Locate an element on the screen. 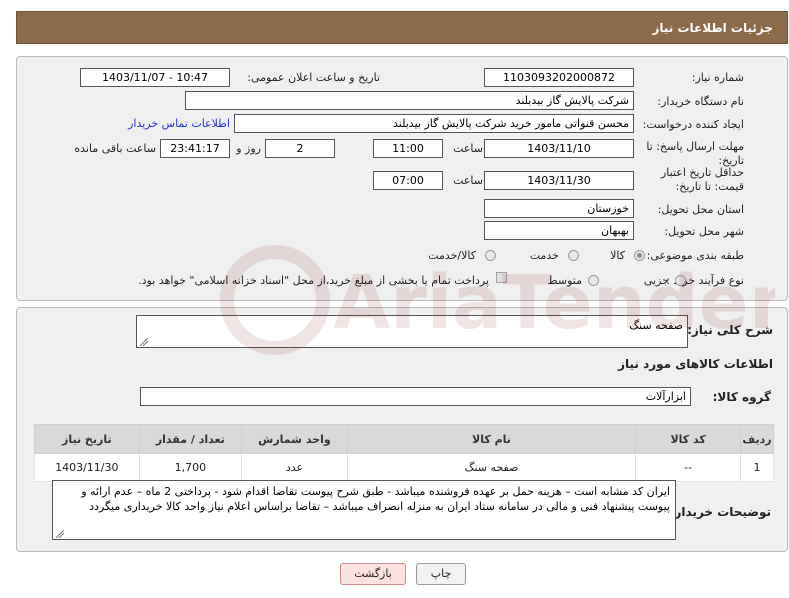 The image size is (789, 598). cell-name: صفحه سنگ is located at coordinates (491, 467).